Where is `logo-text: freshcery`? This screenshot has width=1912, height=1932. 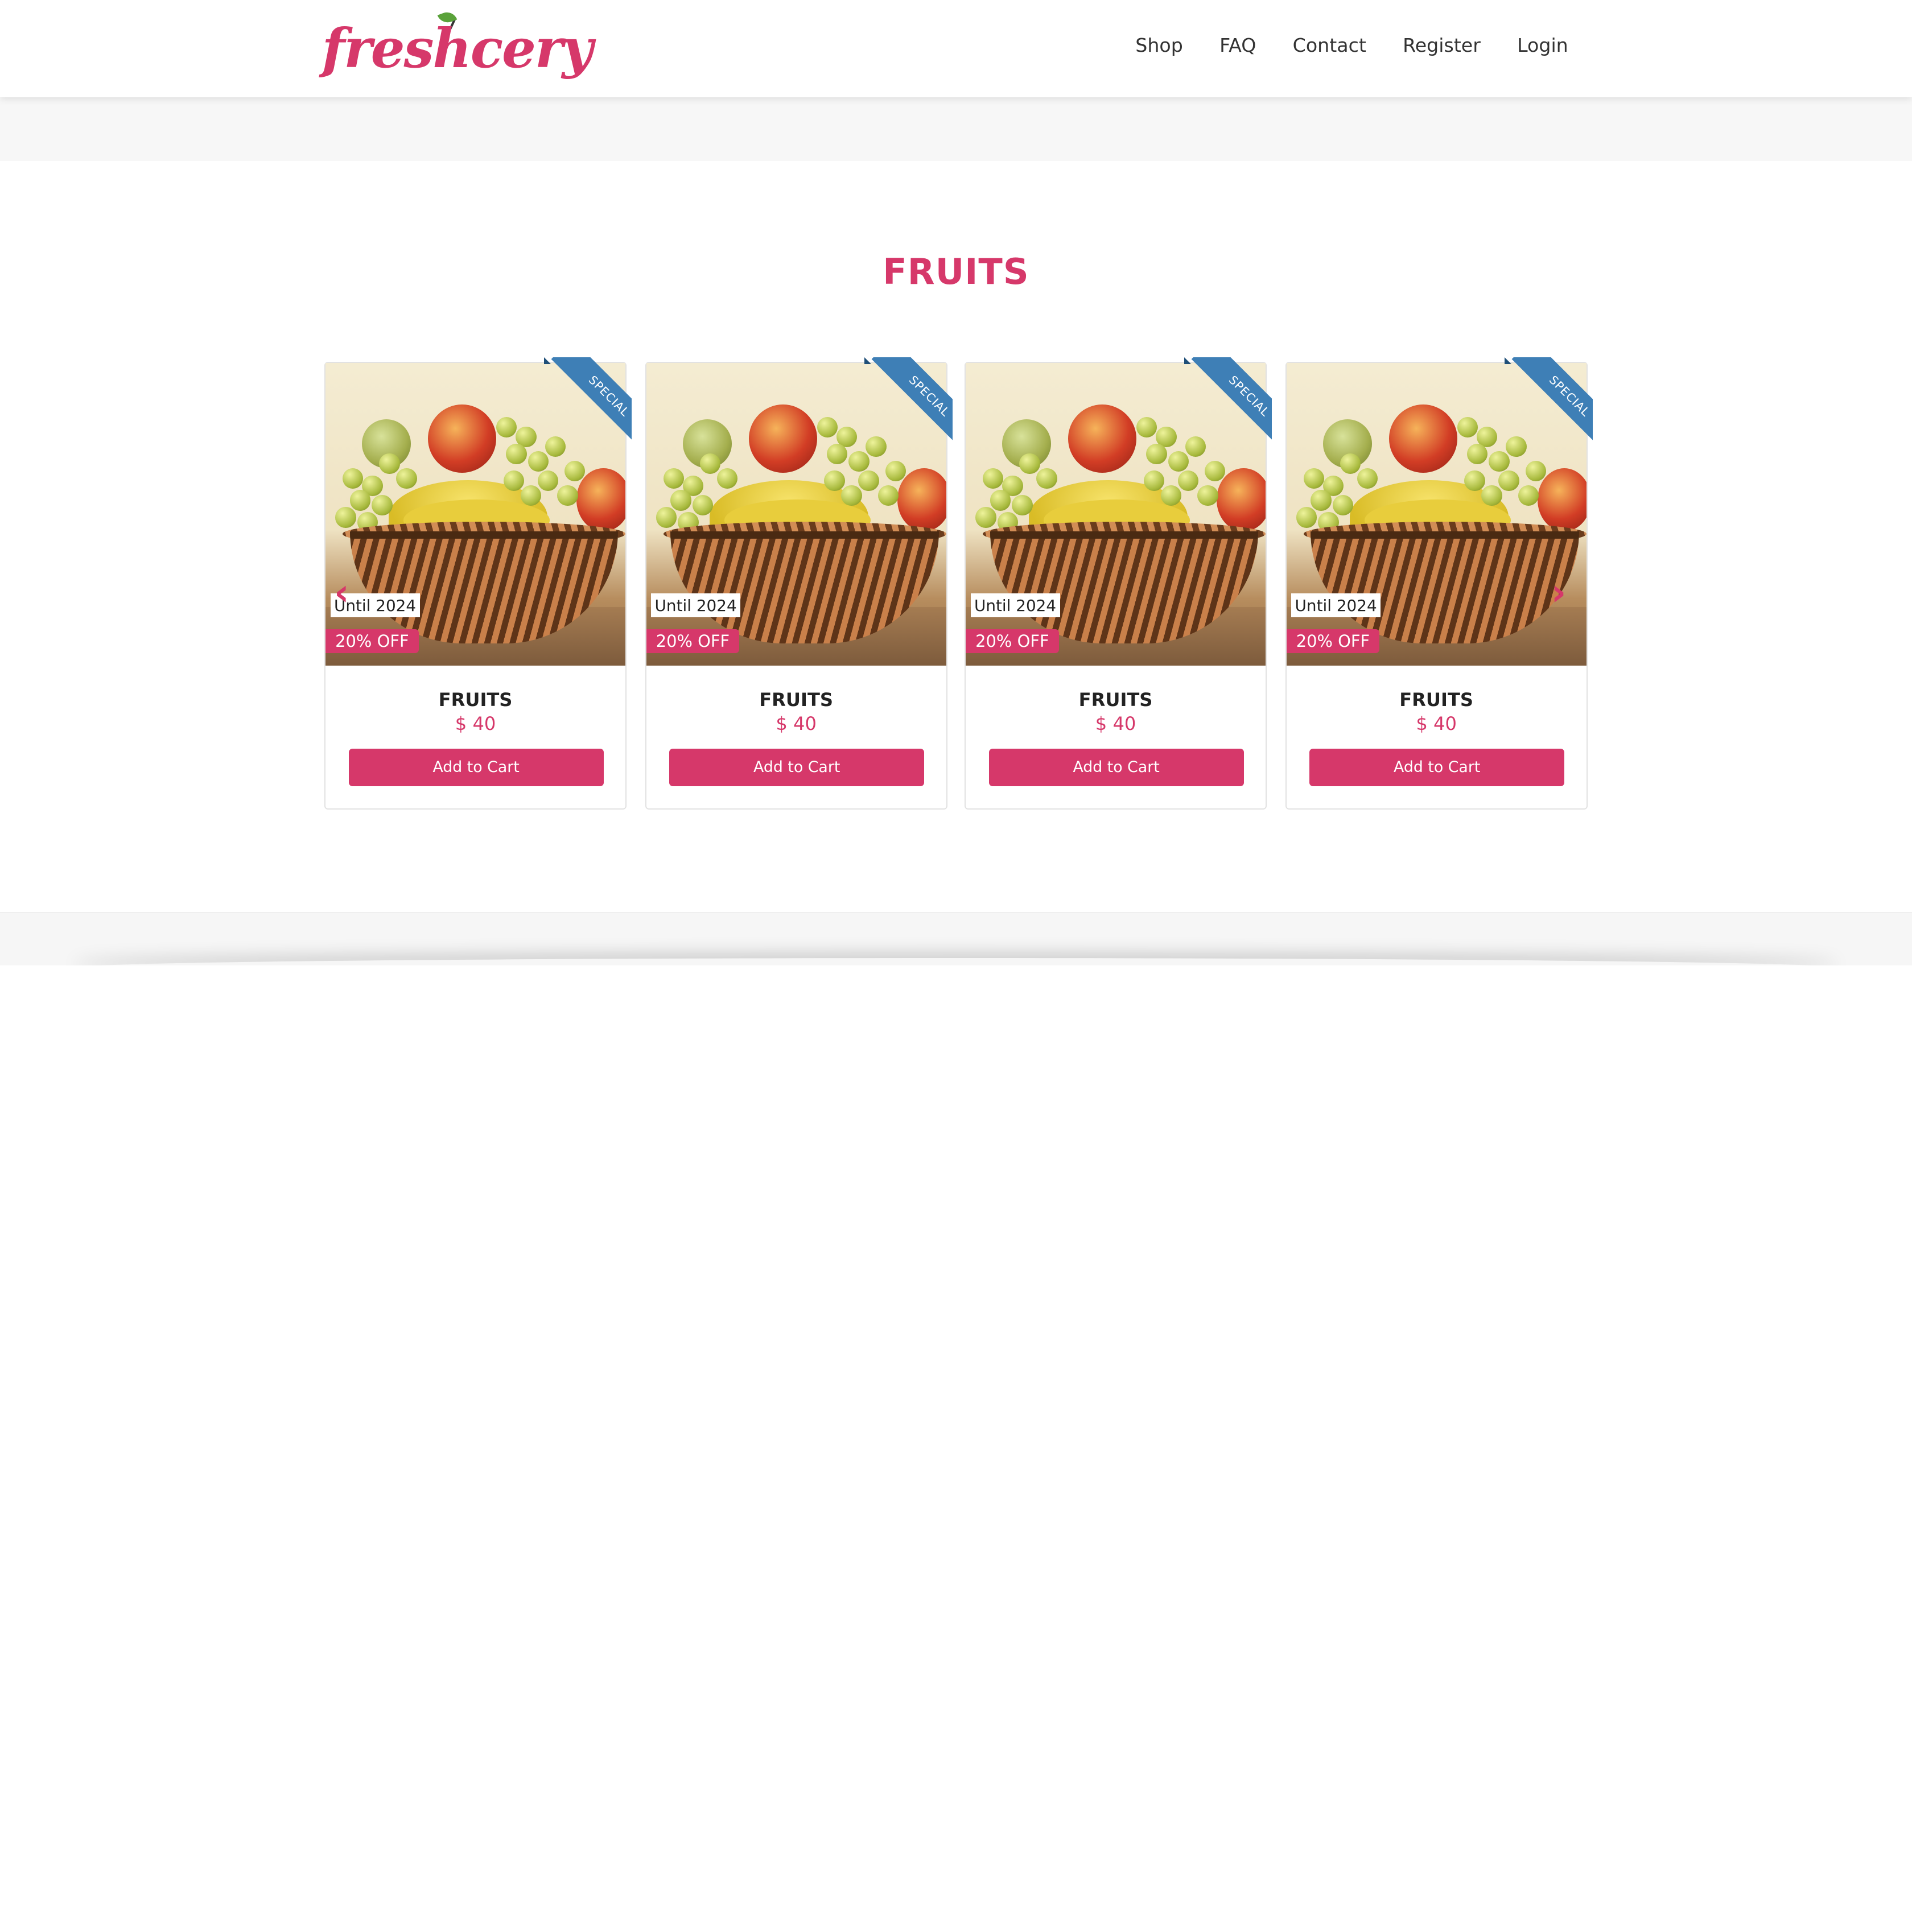 logo-text: freshcery is located at coordinates (457, 48).